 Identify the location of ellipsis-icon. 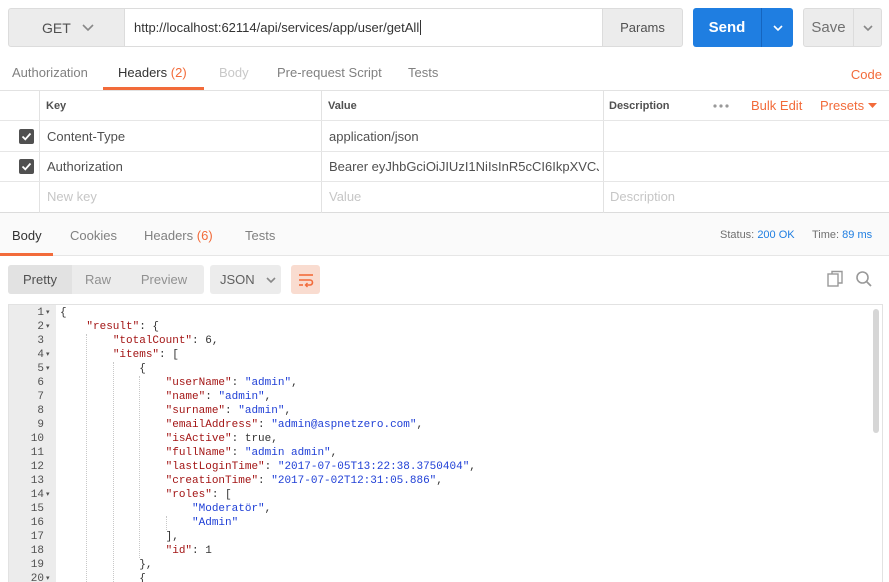
(721, 106).